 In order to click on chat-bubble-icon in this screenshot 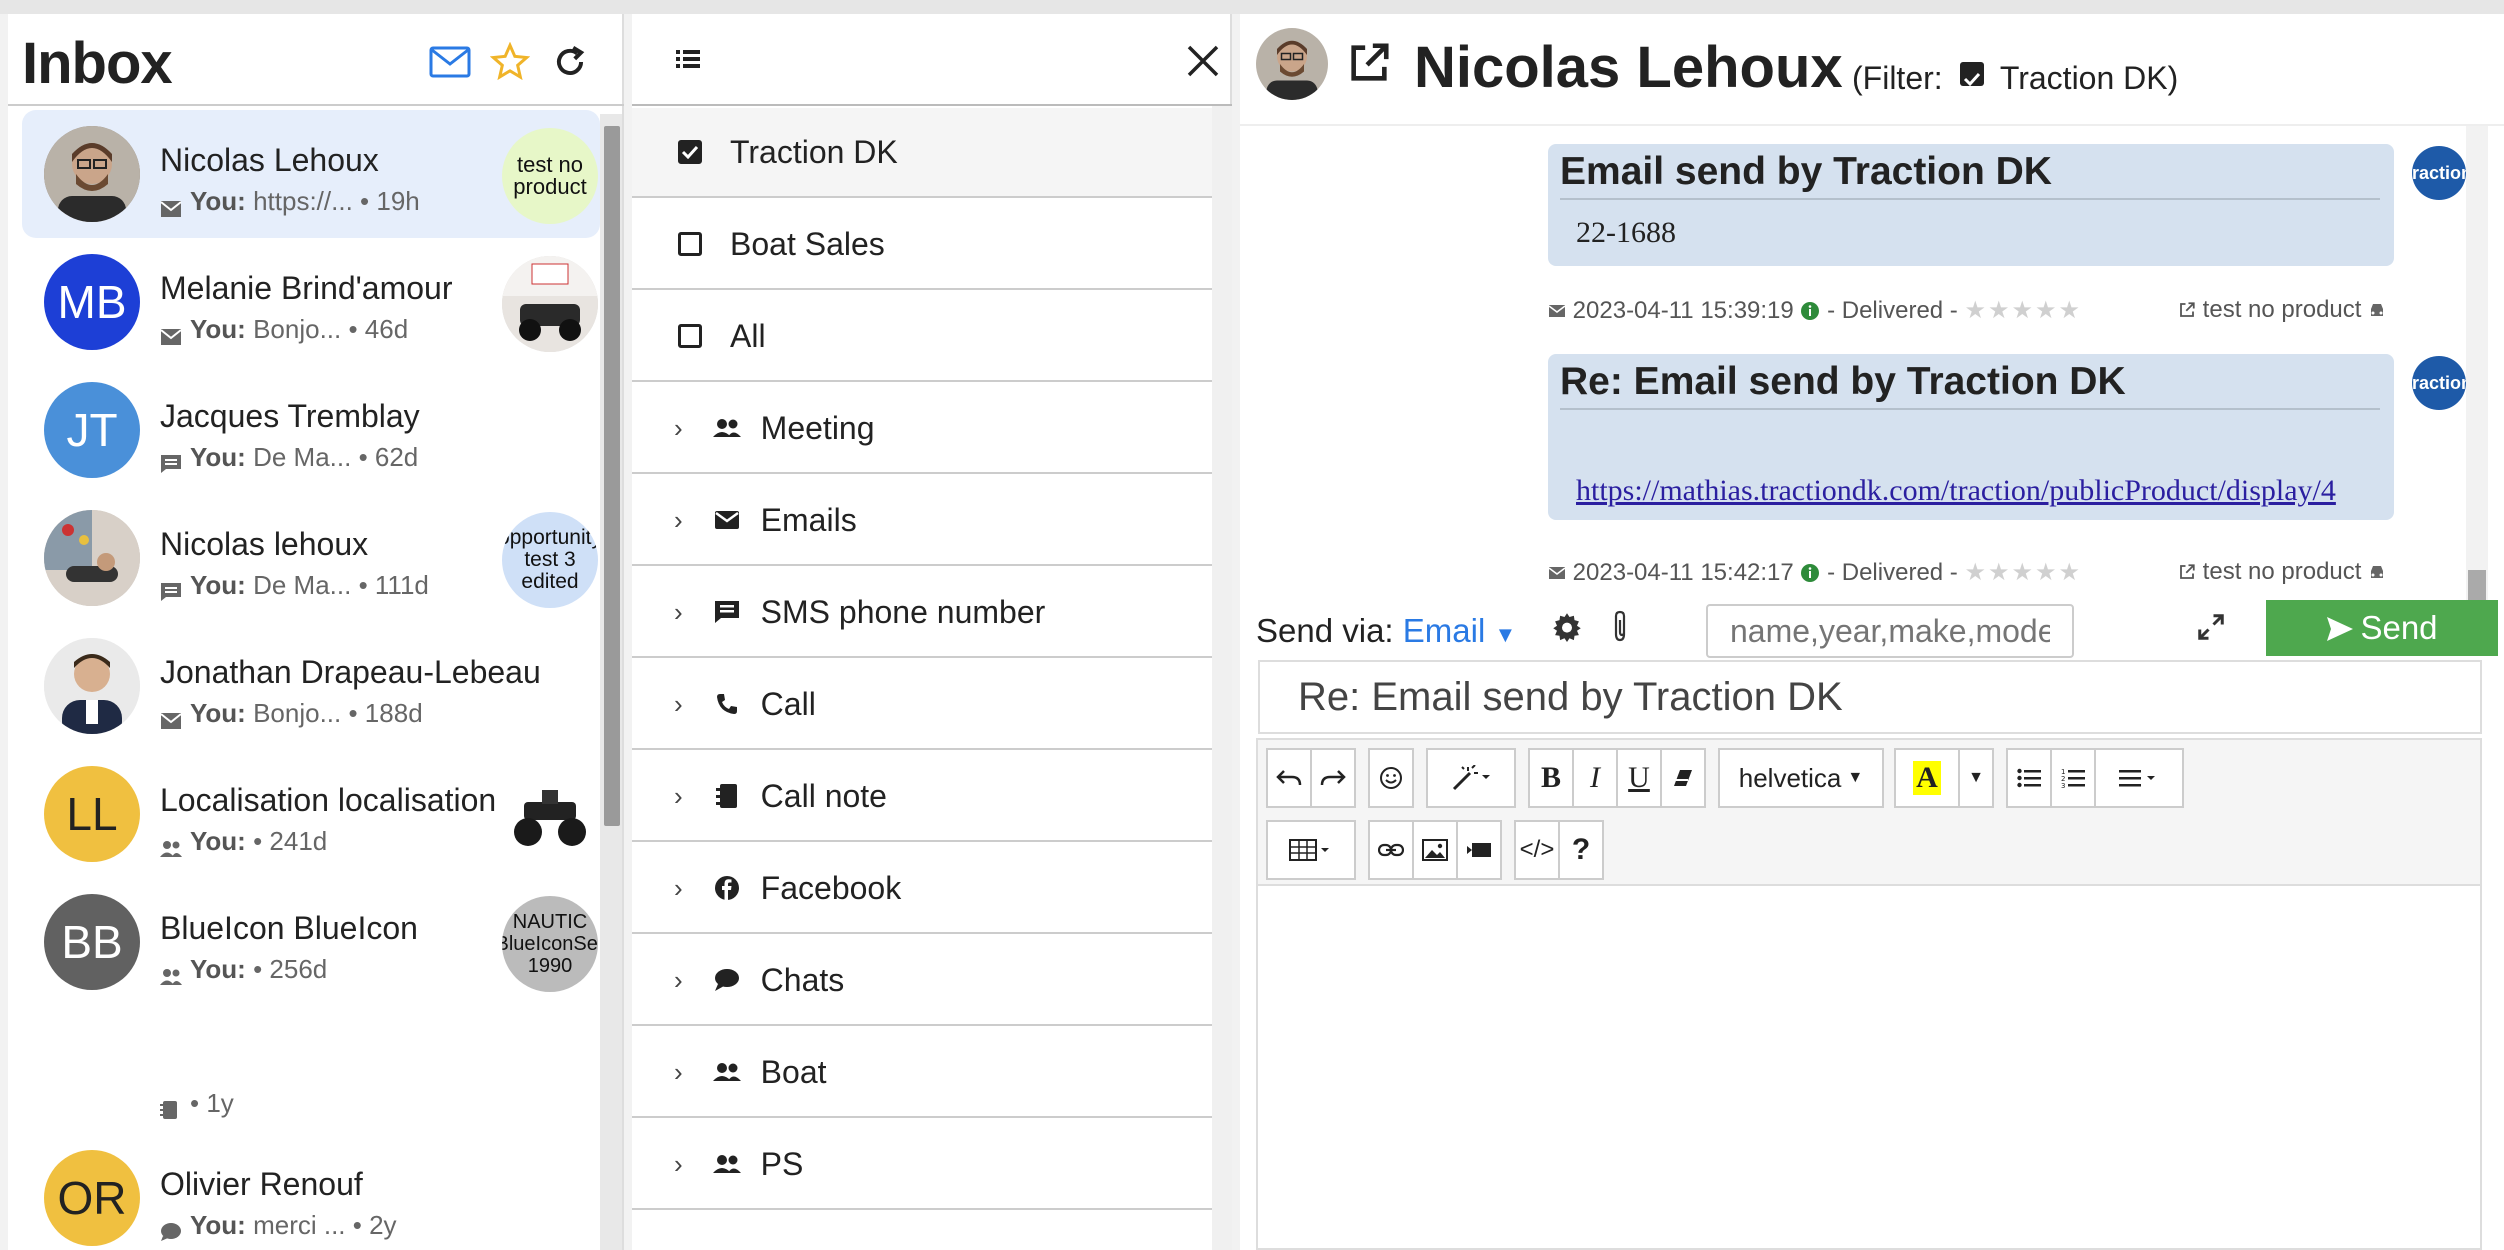, I will do `click(171, 590)`.